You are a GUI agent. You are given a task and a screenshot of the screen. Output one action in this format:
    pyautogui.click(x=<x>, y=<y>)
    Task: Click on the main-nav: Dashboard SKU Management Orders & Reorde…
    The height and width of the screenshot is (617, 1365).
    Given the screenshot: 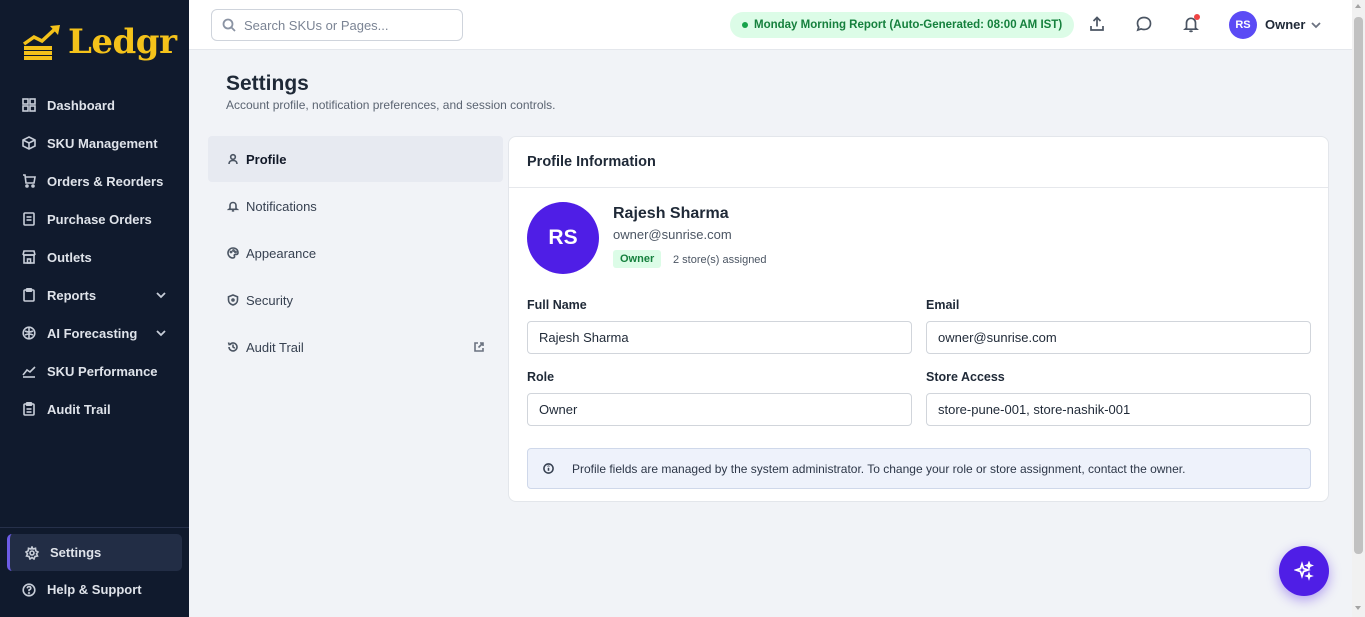 What is the action you would take?
    pyautogui.click(x=94, y=257)
    